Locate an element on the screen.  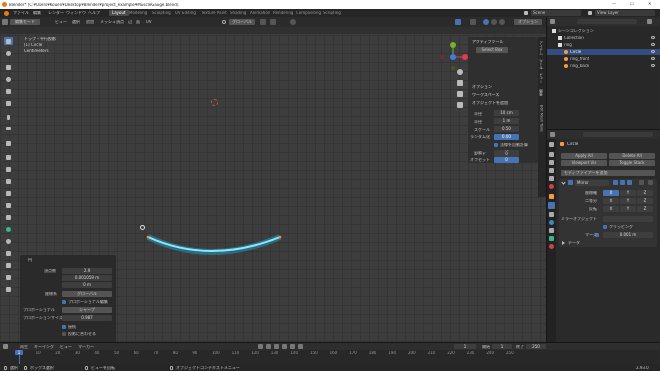
axis-y-toggle: Y is located at coordinates (628, 193).